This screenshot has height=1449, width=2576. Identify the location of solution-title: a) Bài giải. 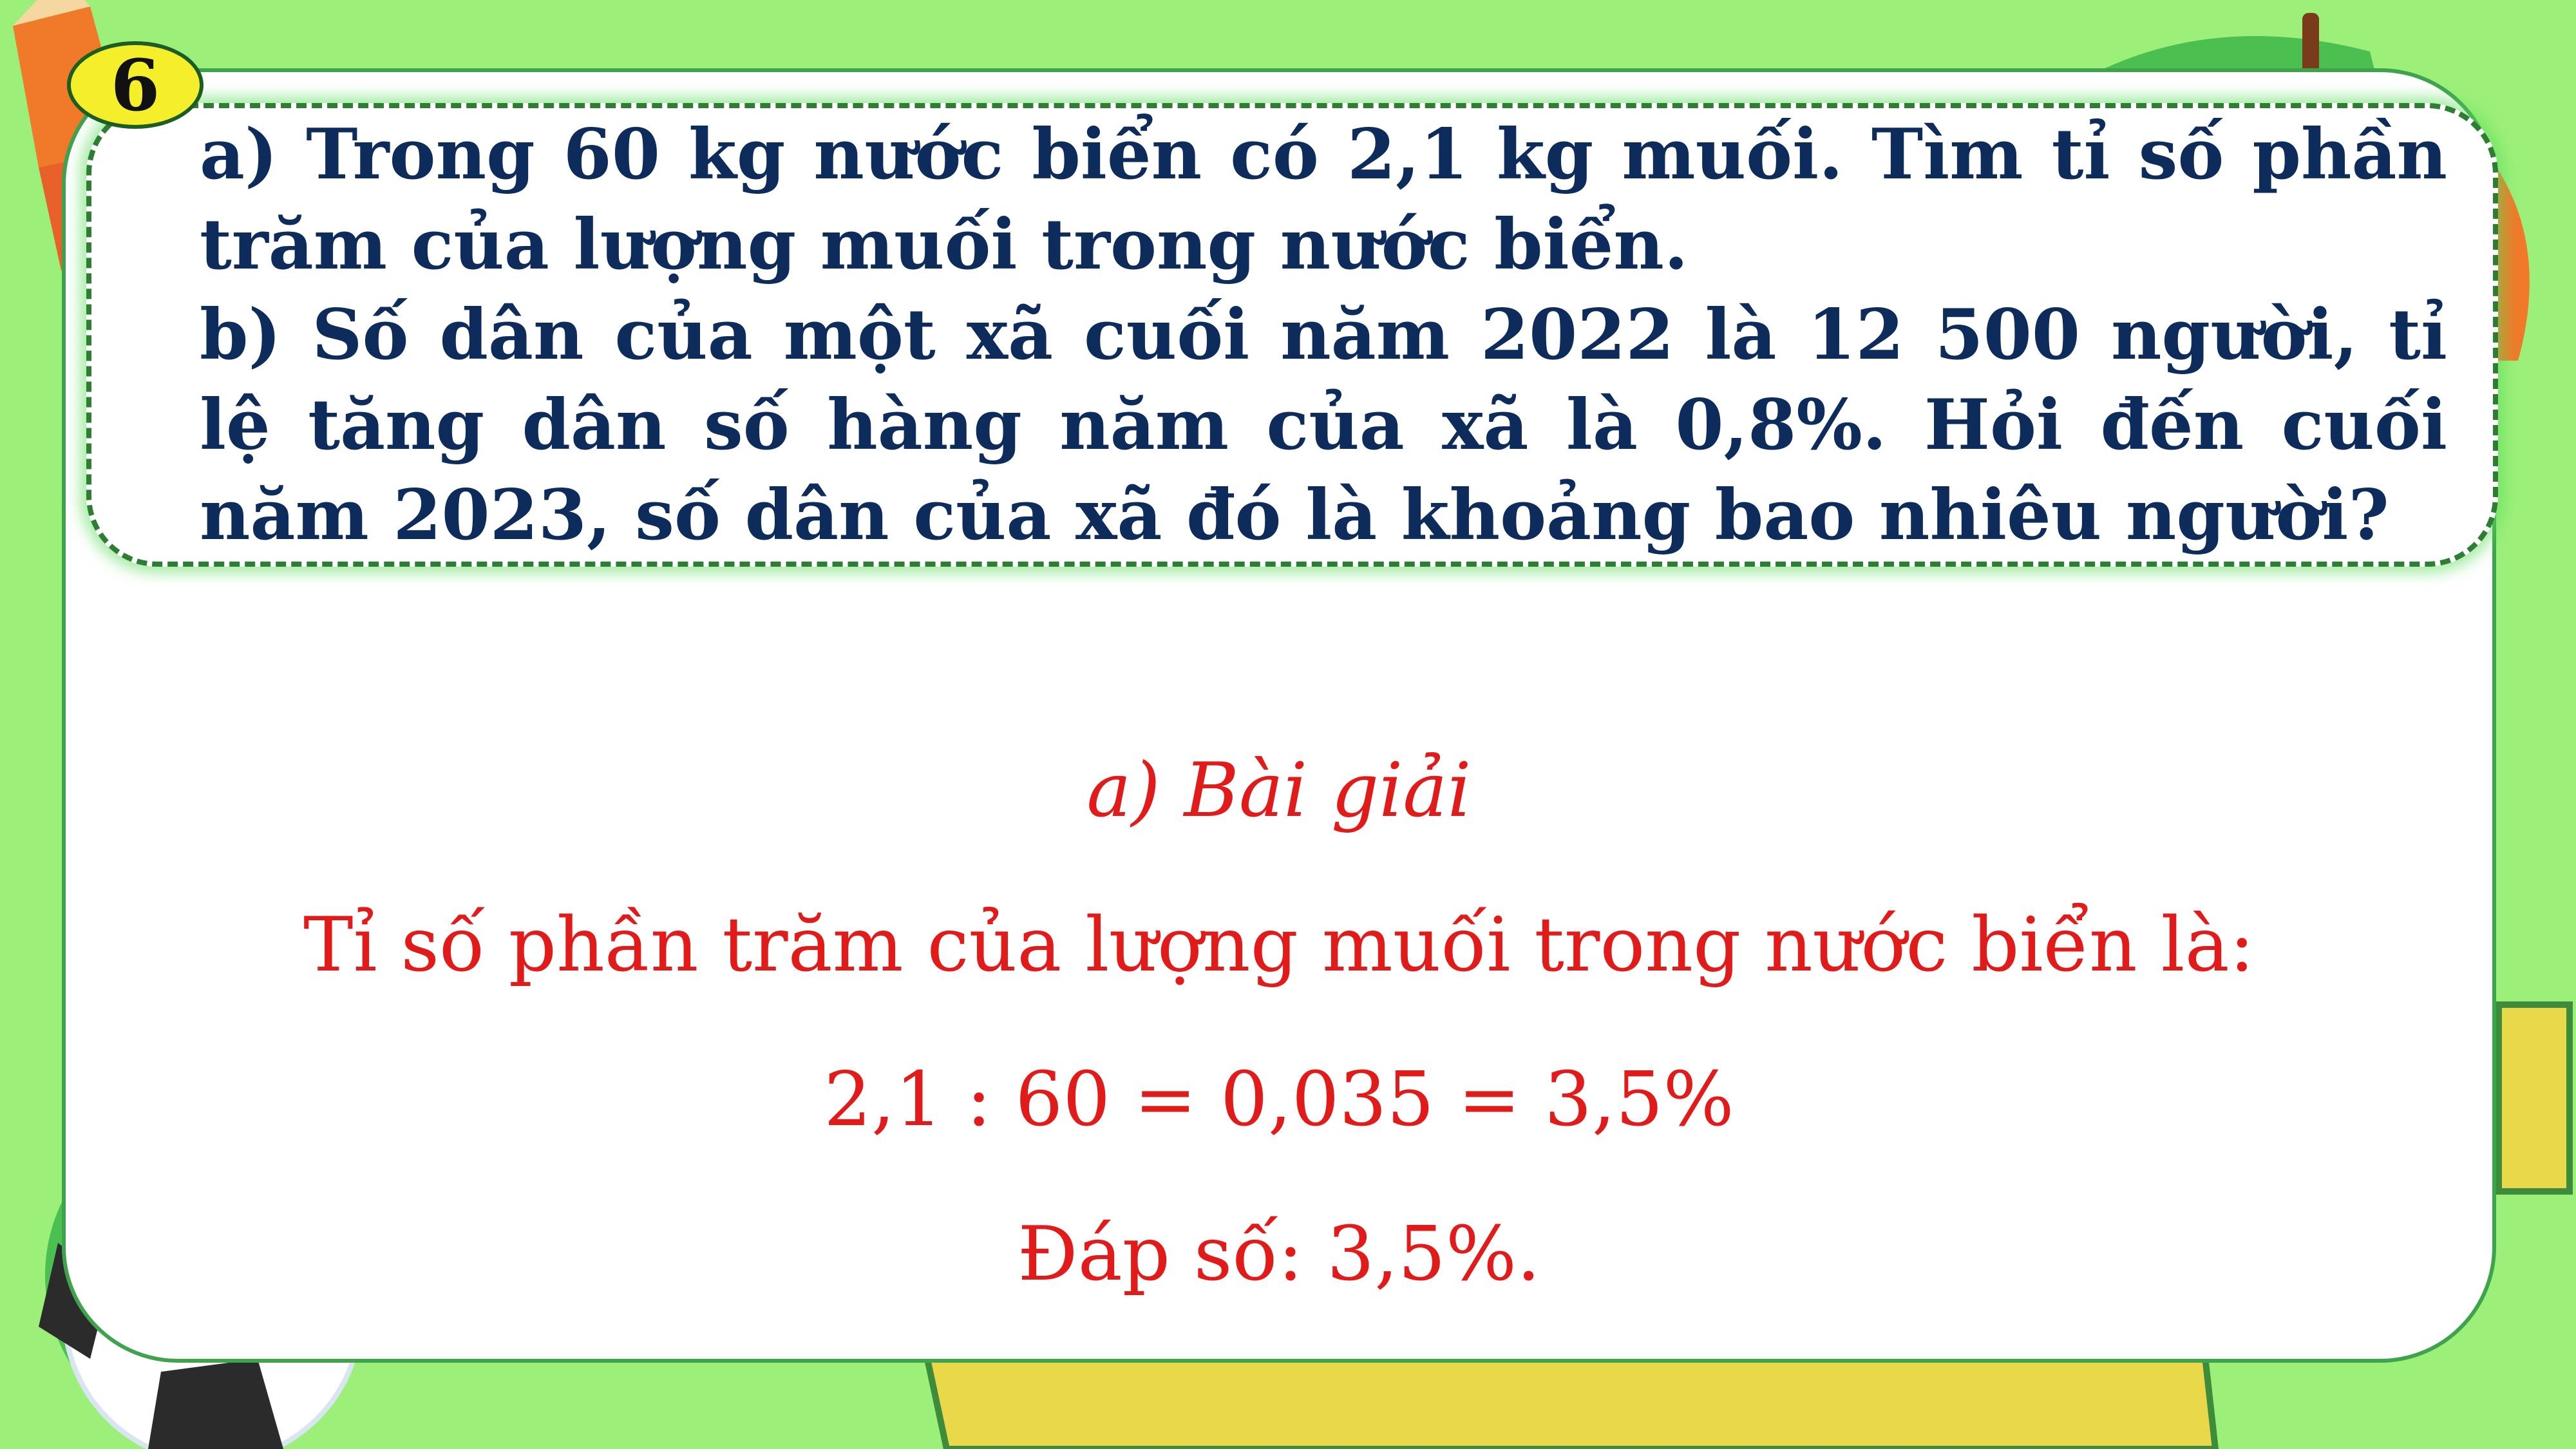
(1279, 790).